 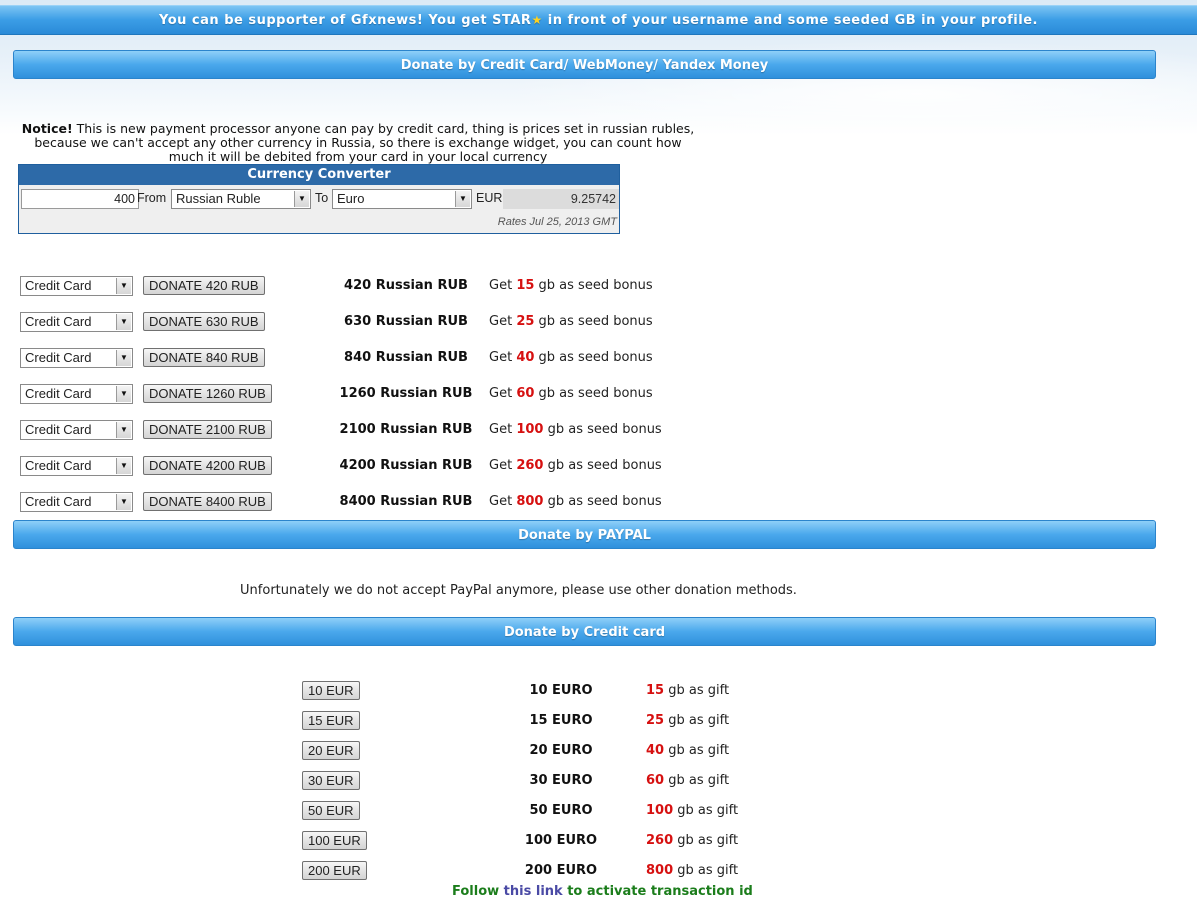 What do you see at coordinates (561, 199) in the screenshot?
I see `conversion-result: 9.25742` at bounding box center [561, 199].